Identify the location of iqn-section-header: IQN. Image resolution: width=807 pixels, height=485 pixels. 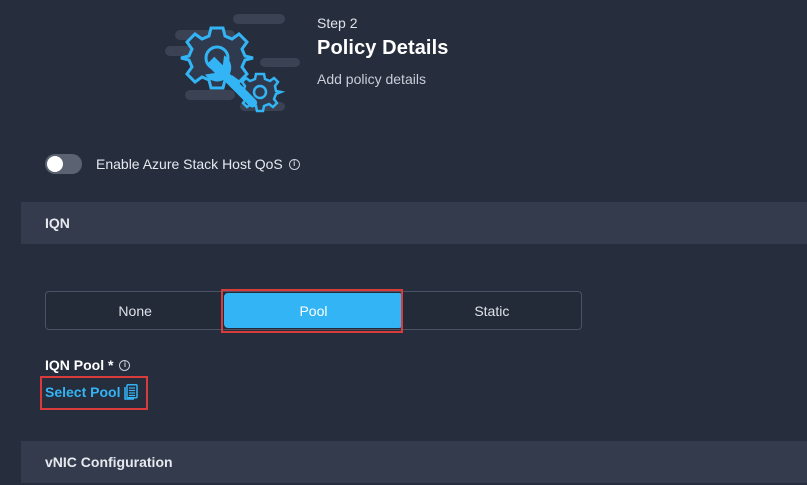
(414, 223).